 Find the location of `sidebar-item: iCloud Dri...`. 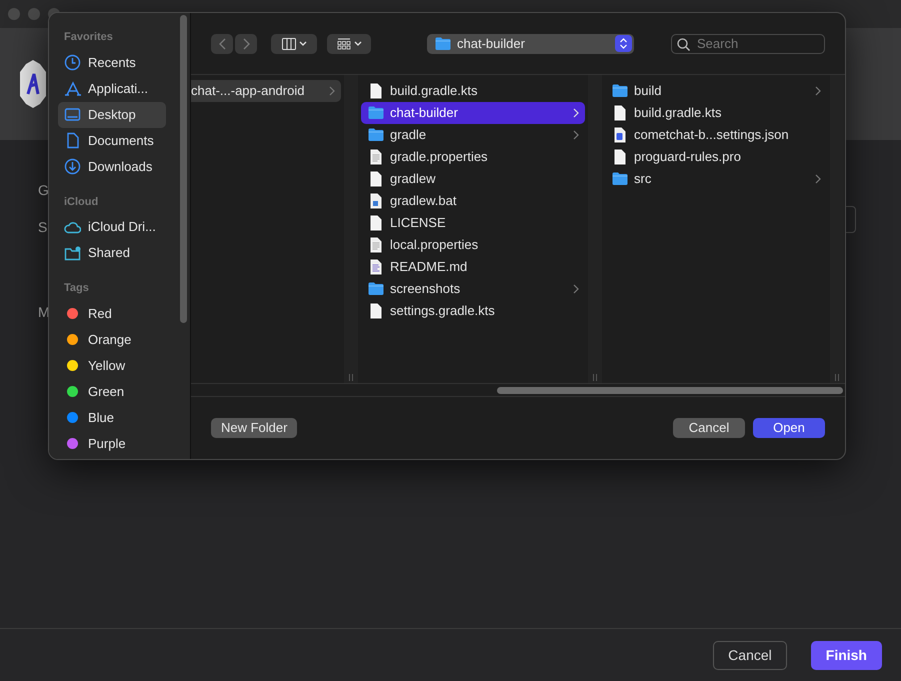

sidebar-item: iCloud Dri... is located at coordinates (112, 227).